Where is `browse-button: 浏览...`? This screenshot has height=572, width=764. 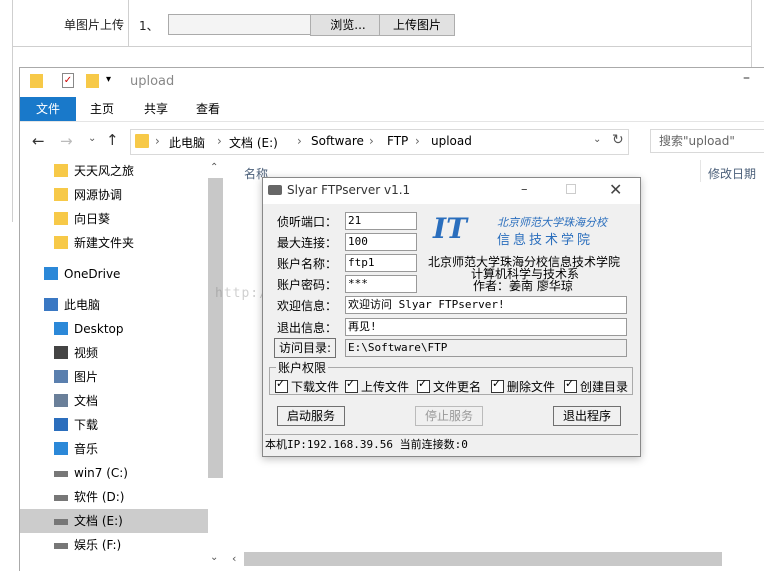
browse-button: 浏览... is located at coordinates (348, 25).